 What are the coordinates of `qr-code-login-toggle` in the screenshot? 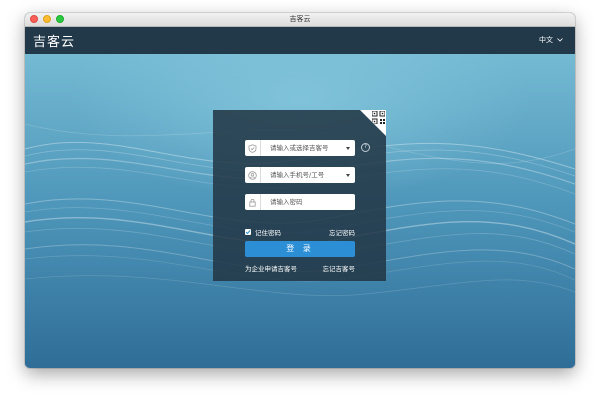 It's located at (373, 123).